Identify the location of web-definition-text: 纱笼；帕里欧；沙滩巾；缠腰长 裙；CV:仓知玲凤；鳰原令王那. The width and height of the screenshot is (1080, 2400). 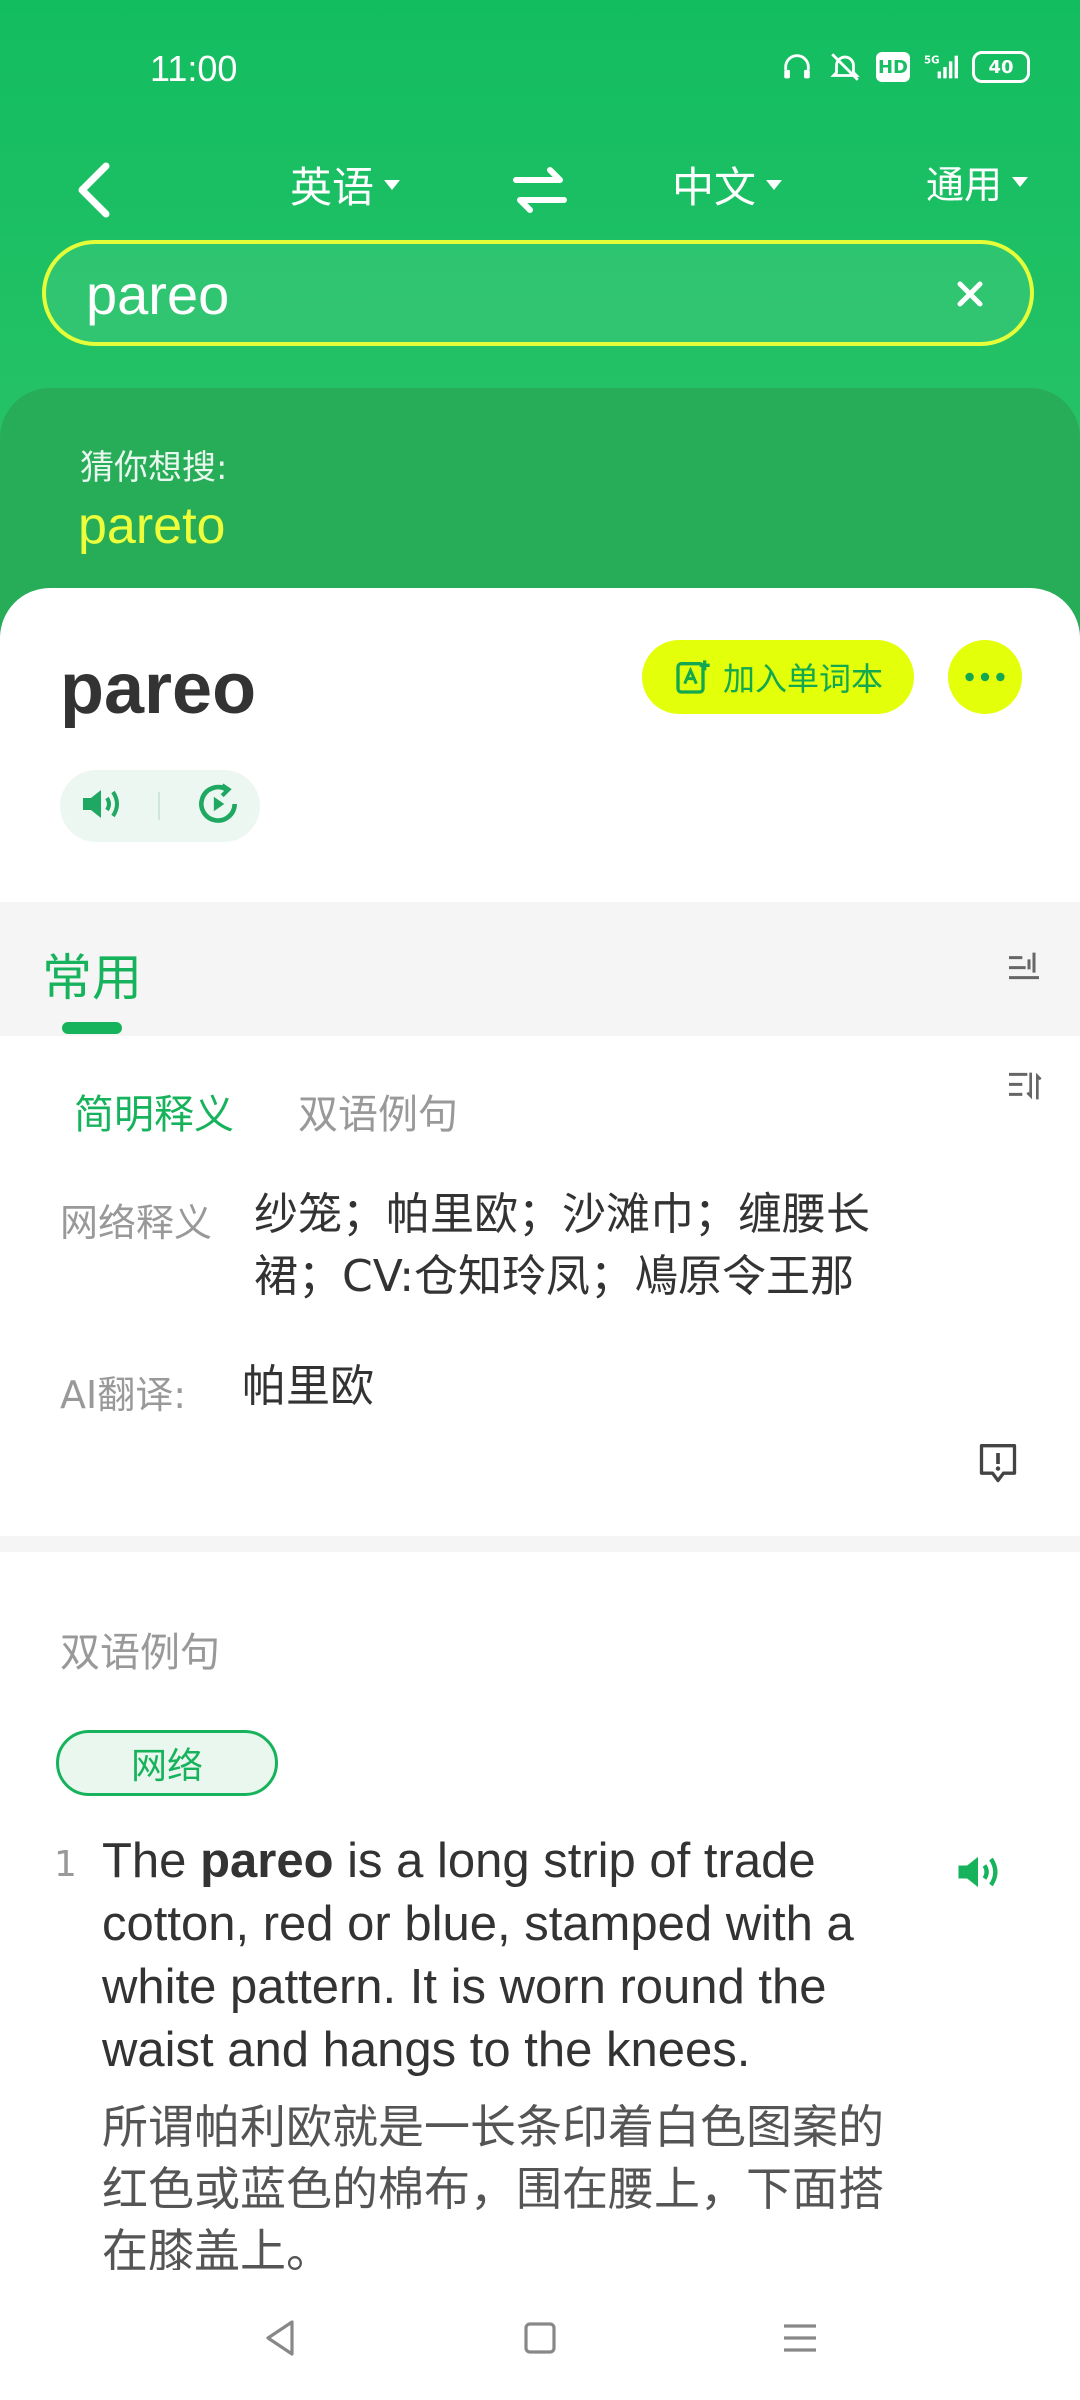
(604, 1246).